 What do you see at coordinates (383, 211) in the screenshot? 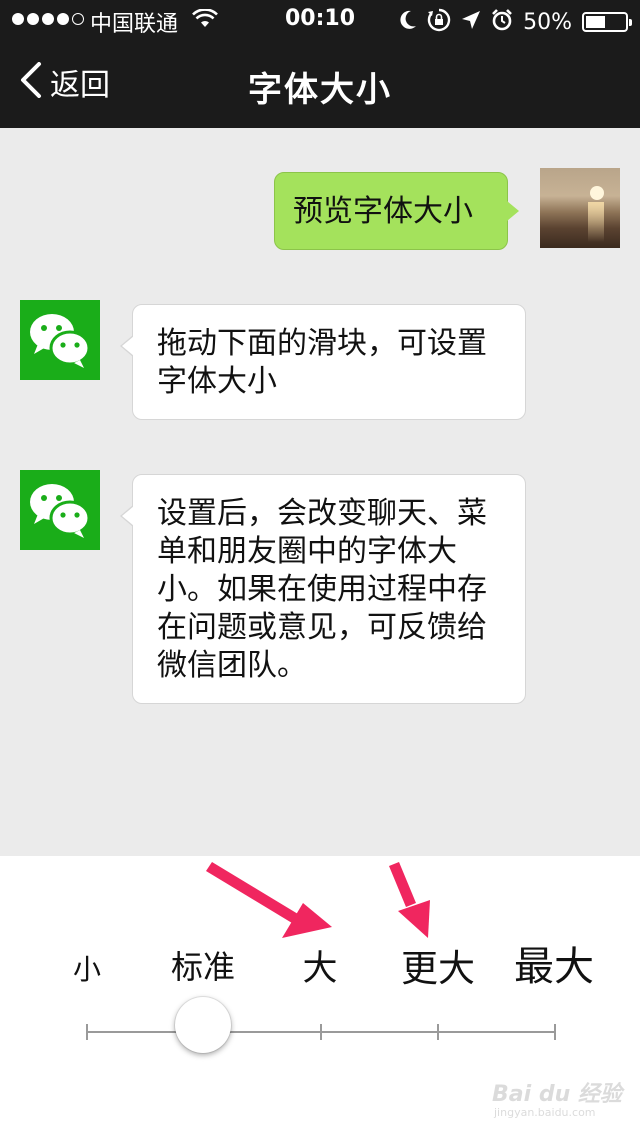
I see `my-message-text: 预览字体大小` at bounding box center [383, 211].